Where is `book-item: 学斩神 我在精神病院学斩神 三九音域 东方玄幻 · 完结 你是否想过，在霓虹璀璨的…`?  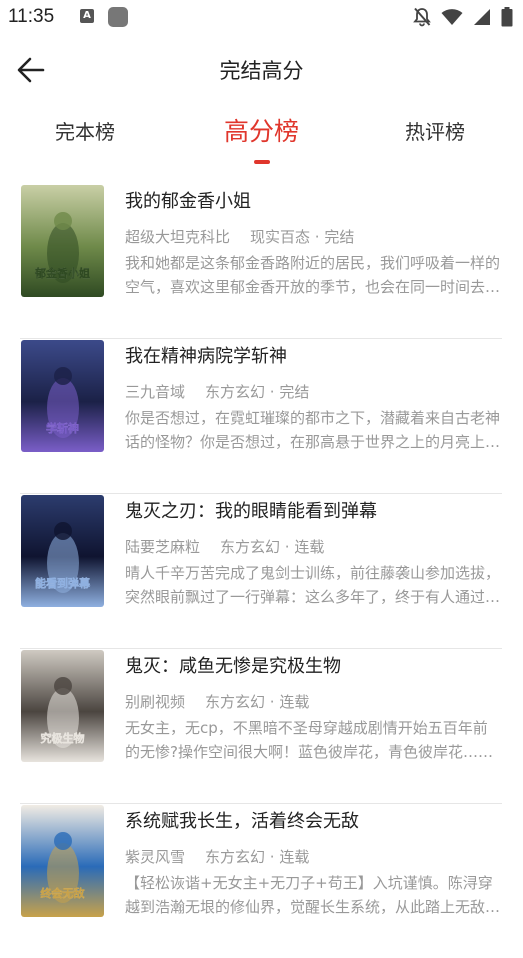
book-item: 学斩神 我在精神病院学斩神 三九音域 东方玄幻 · 完结 你是否想过，在霓虹璀璨的… is located at coordinates (261, 416).